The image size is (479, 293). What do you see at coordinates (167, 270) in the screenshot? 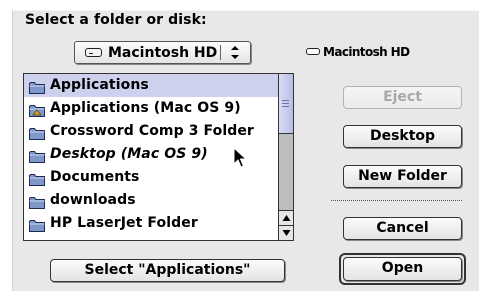
I see `select-folder-button: Select "Applications"` at bounding box center [167, 270].